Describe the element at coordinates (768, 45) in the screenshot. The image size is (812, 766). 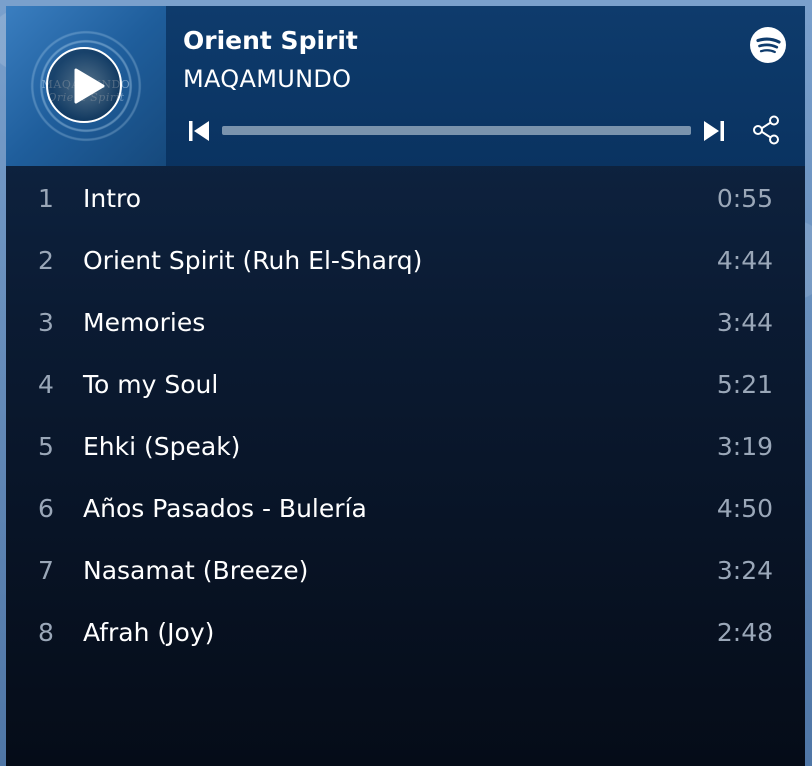
I see `spotify-logo-icon` at that location.